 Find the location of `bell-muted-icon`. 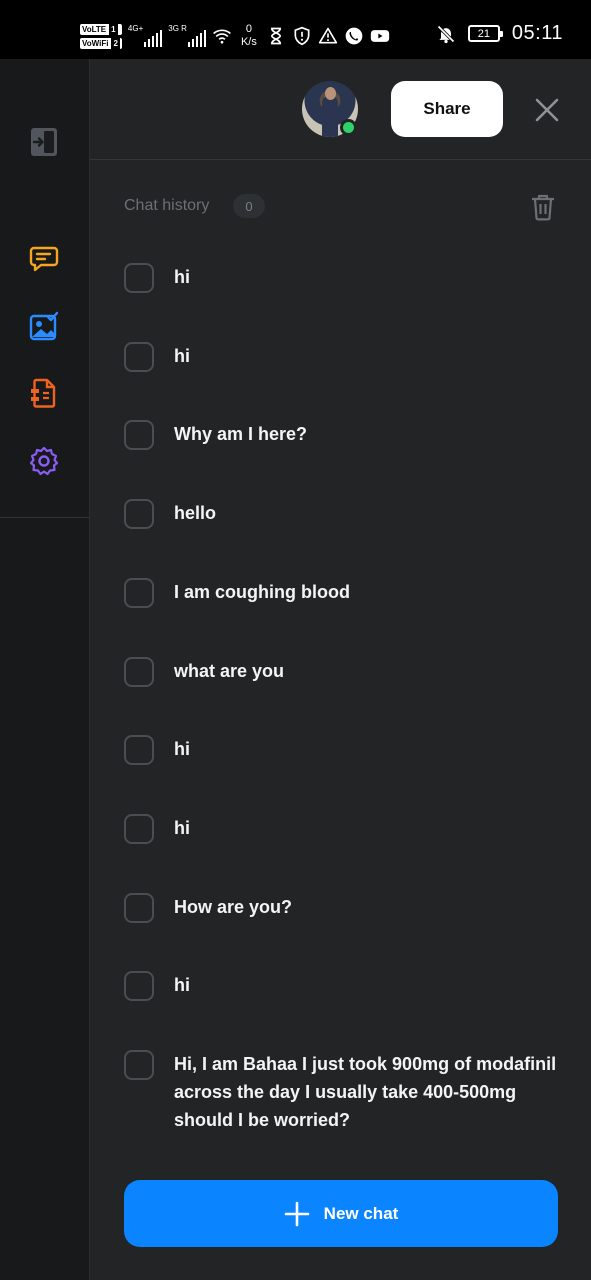

bell-muted-icon is located at coordinates (446, 33).